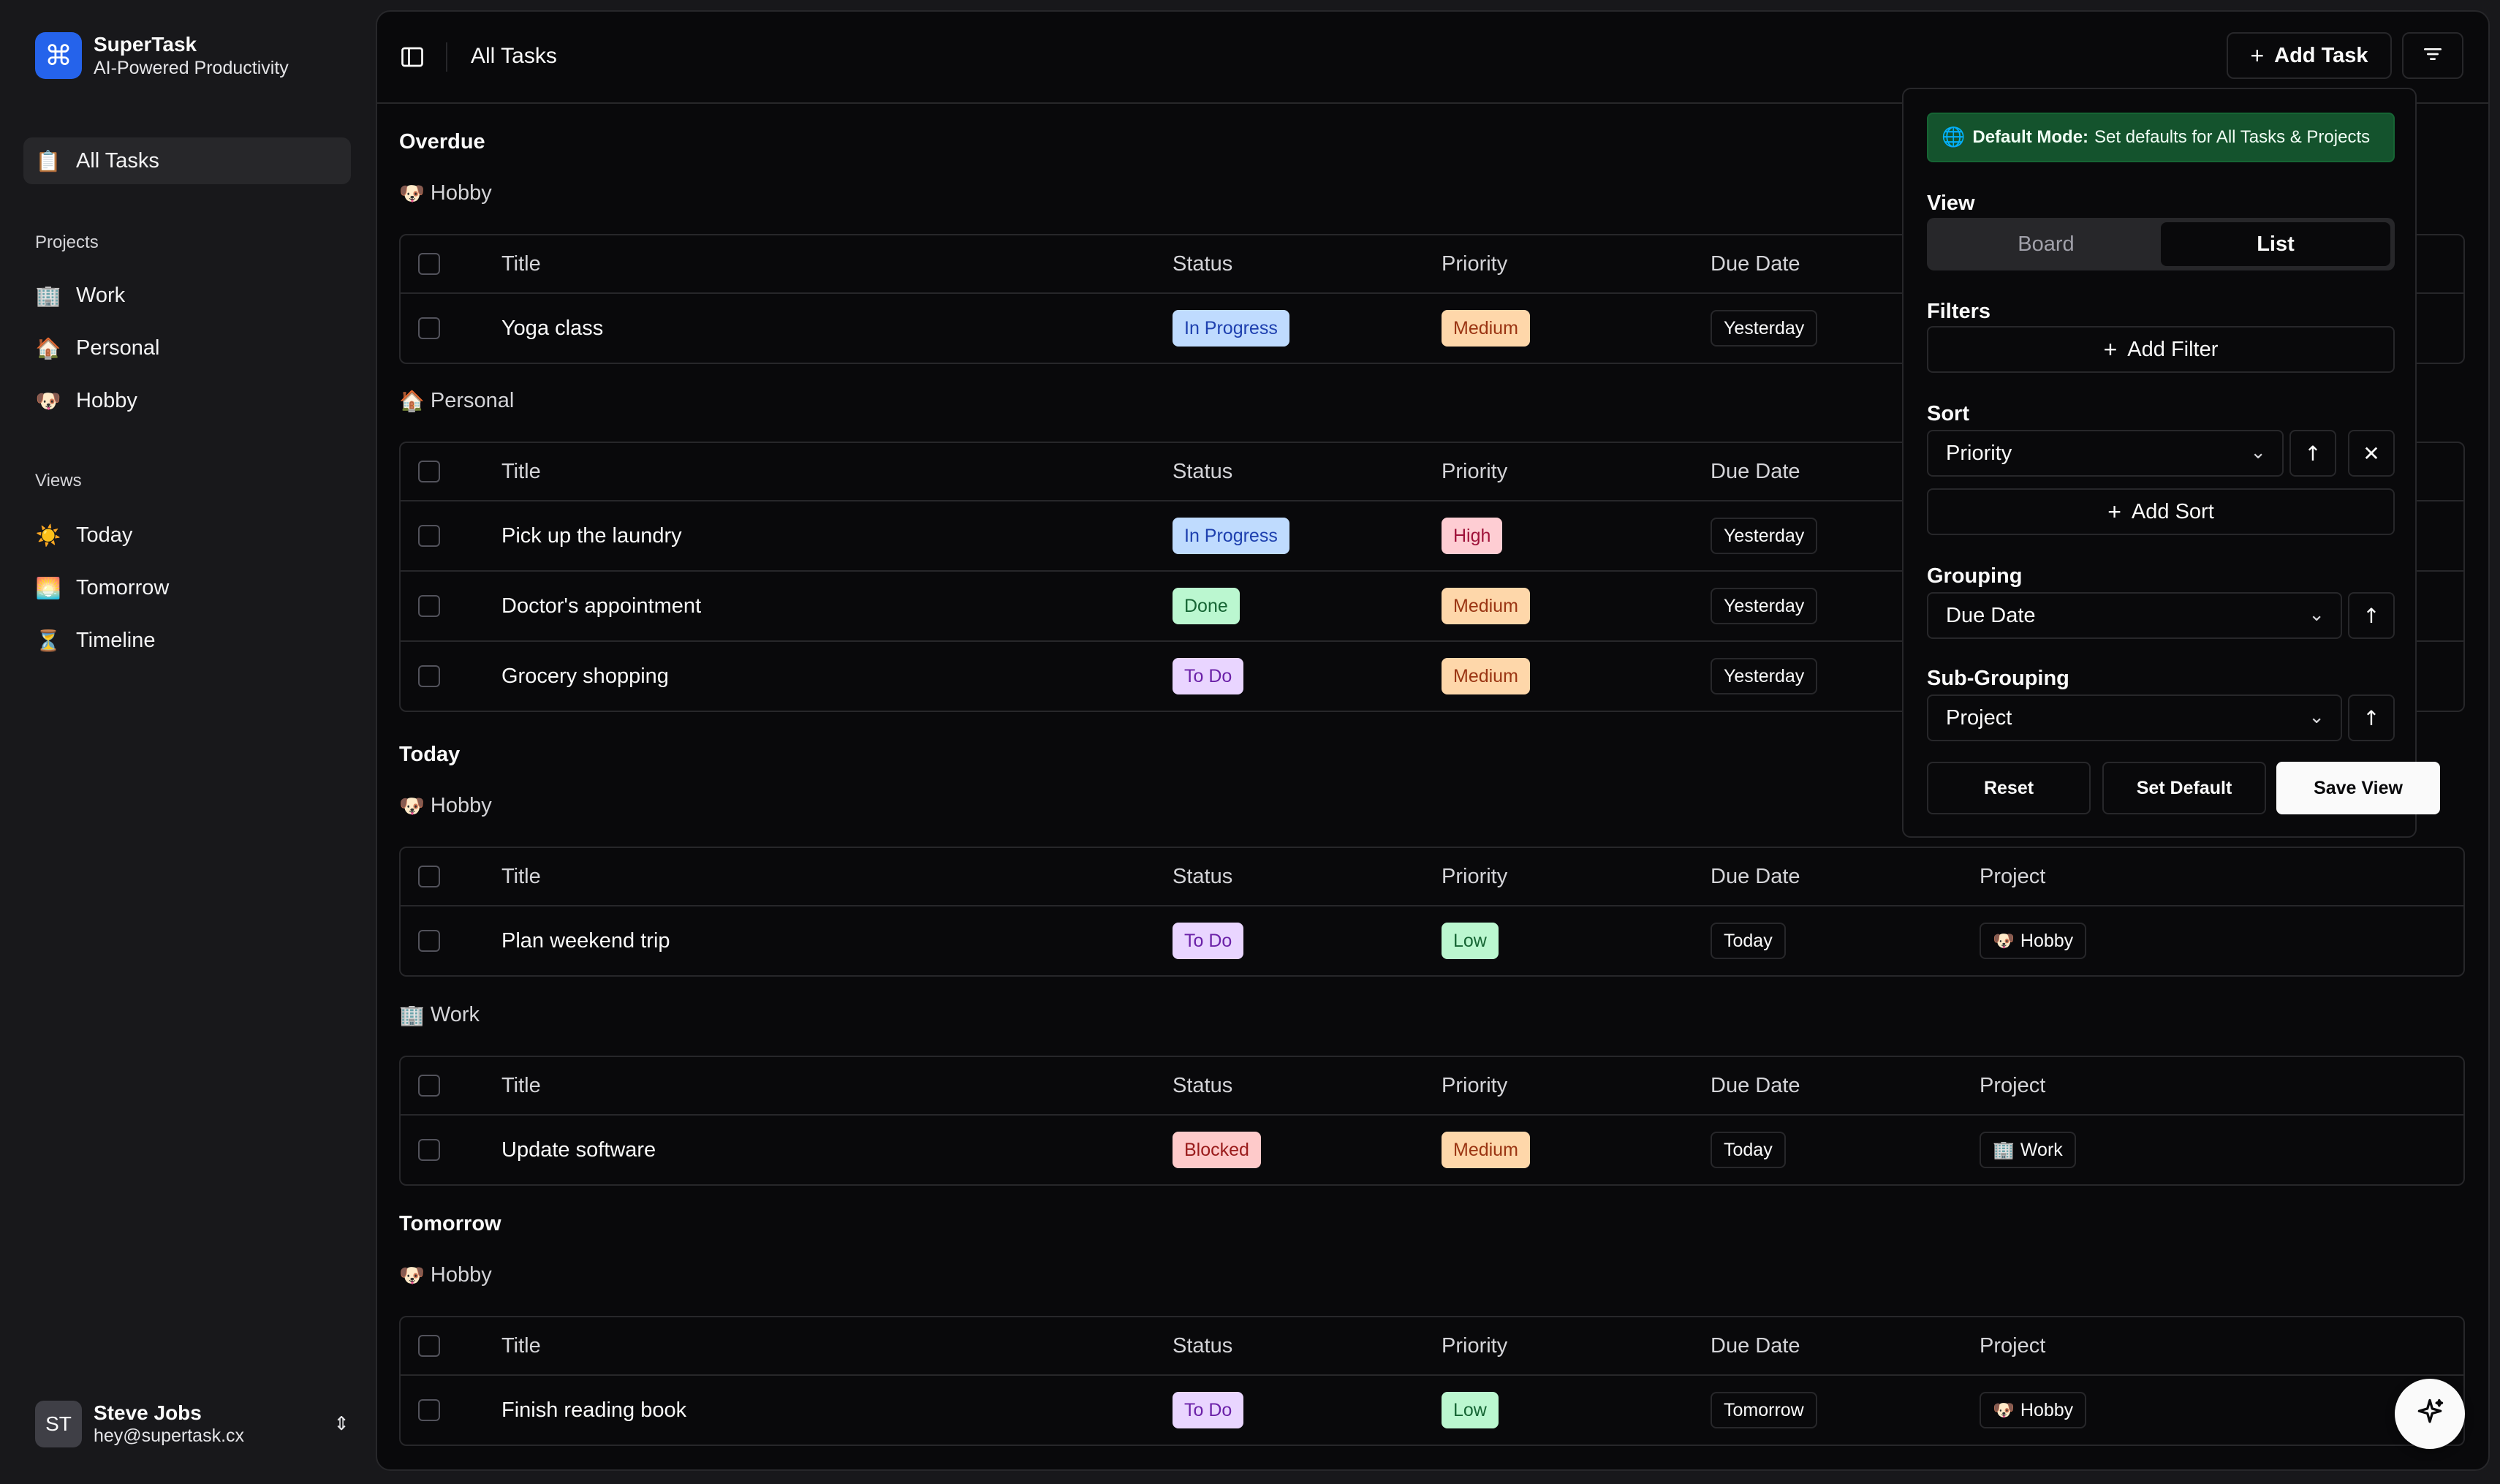 This screenshot has width=2500, height=1484. Describe the element at coordinates (2028, 1150) in the screenshot. I see `project-badge: 🏢 Work` at that location.